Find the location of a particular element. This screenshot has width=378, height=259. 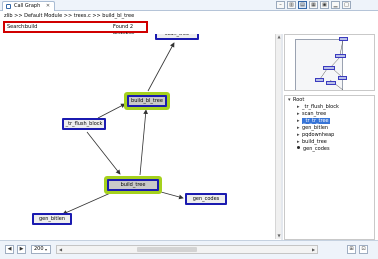

chevron-down-icon: ▾ is located at coordinates (47, 249).